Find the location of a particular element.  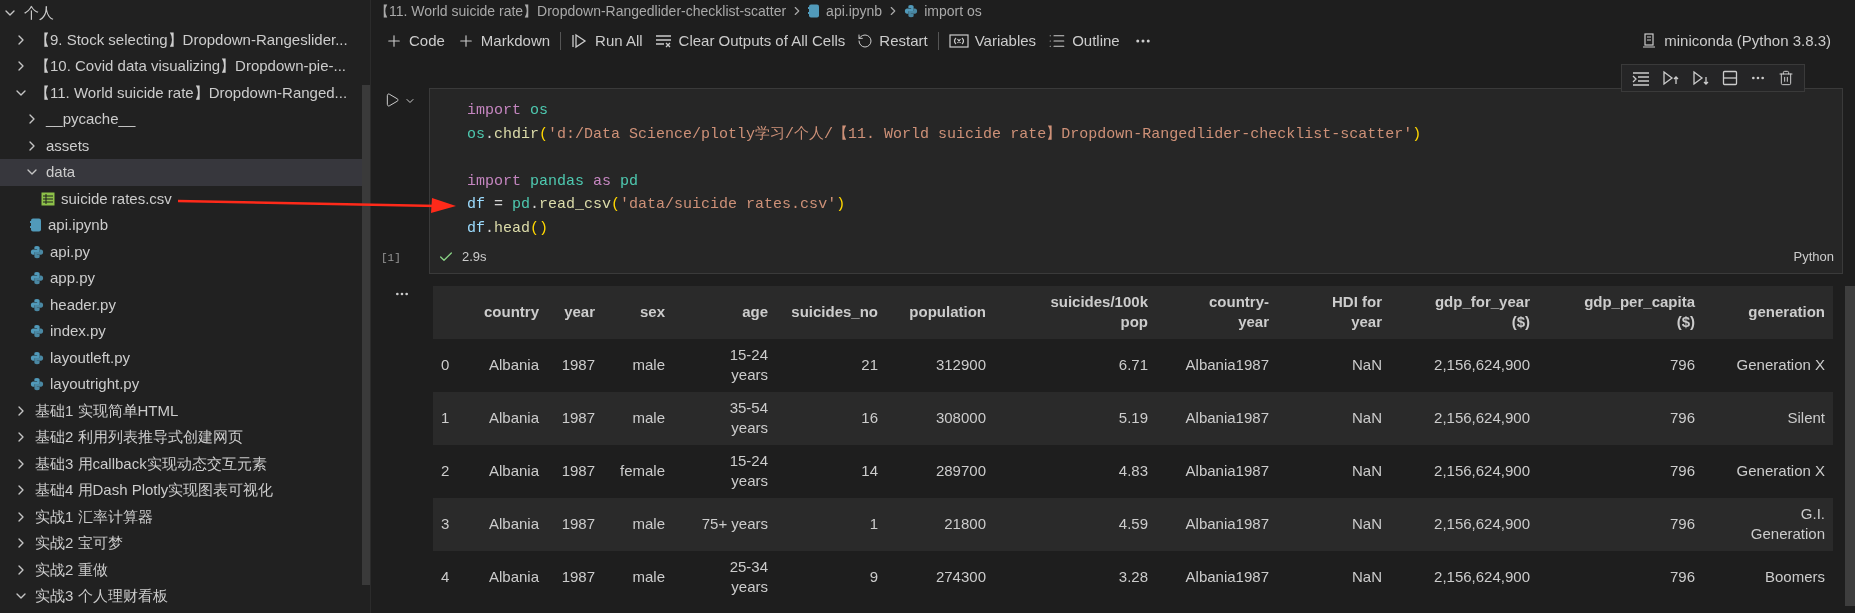

table-cell: 75+ years is located at coordinates (734, 524).